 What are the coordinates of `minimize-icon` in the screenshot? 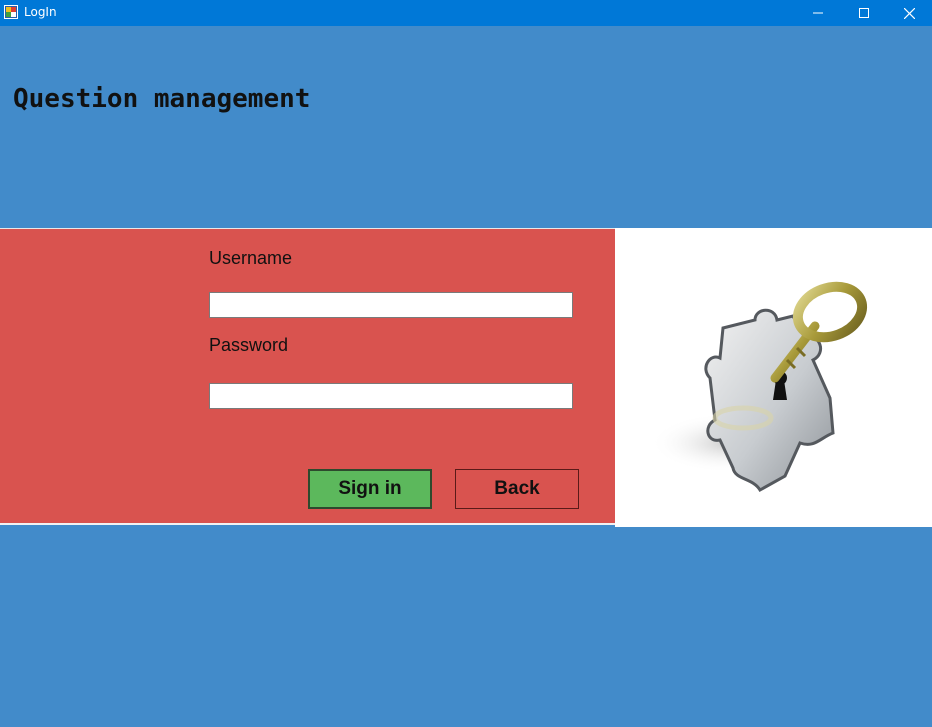 It's located at (818, 13).